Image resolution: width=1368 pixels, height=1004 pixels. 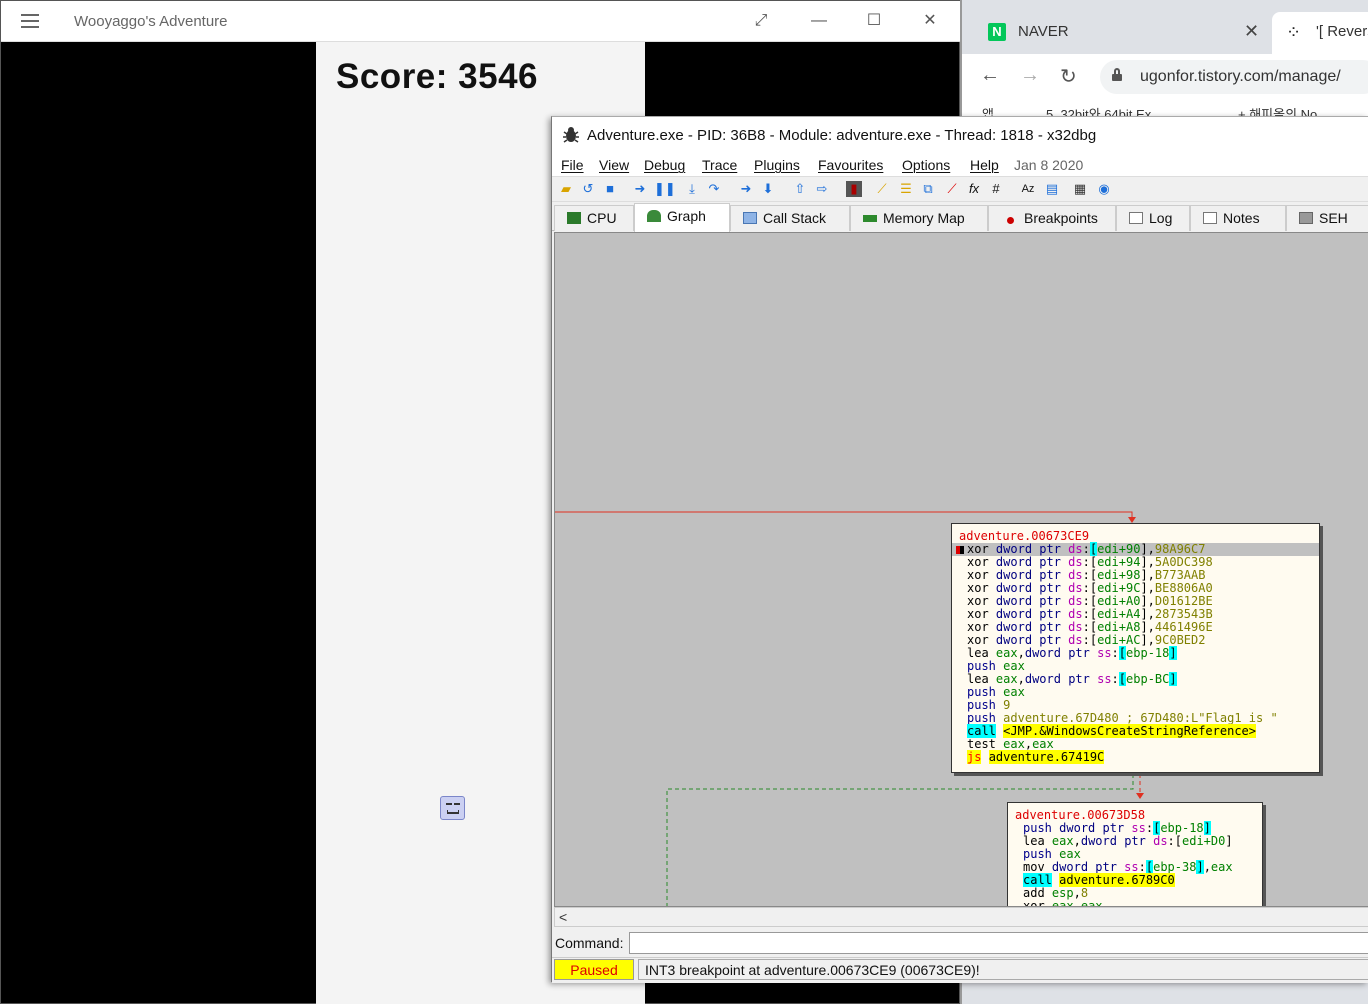 I want to click on operand: ebp-38, so click(x=1175, y=867).